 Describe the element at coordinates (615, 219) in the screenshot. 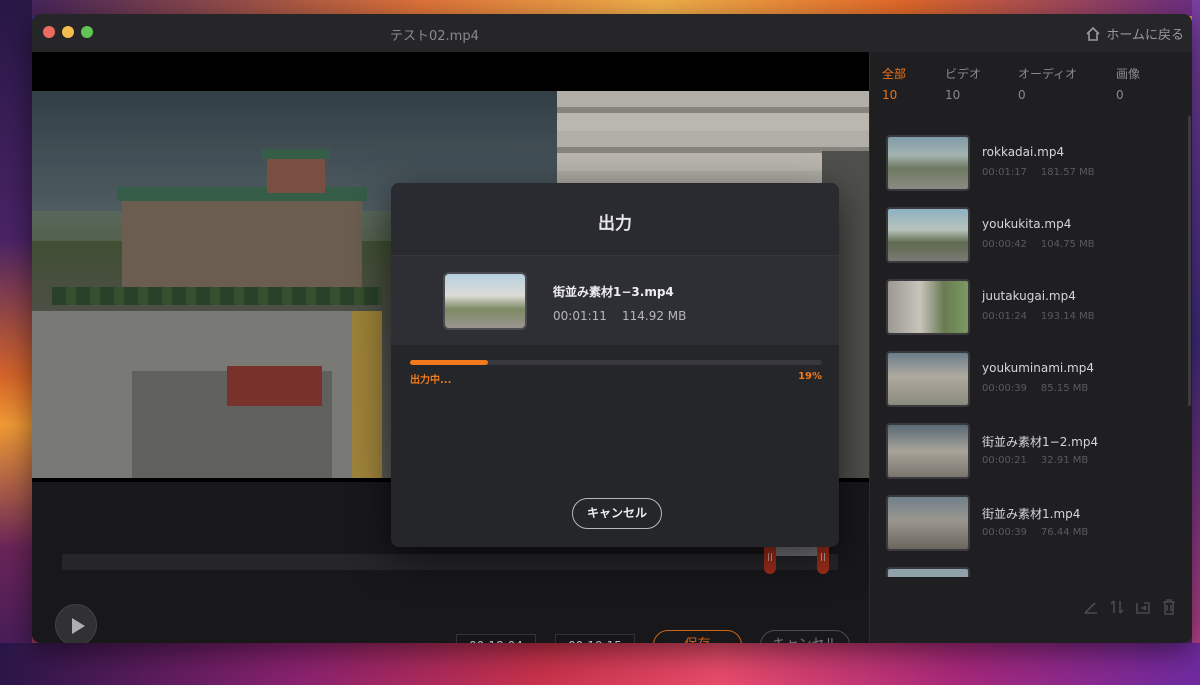

I see `export-dialog-title: 出力` at that location.